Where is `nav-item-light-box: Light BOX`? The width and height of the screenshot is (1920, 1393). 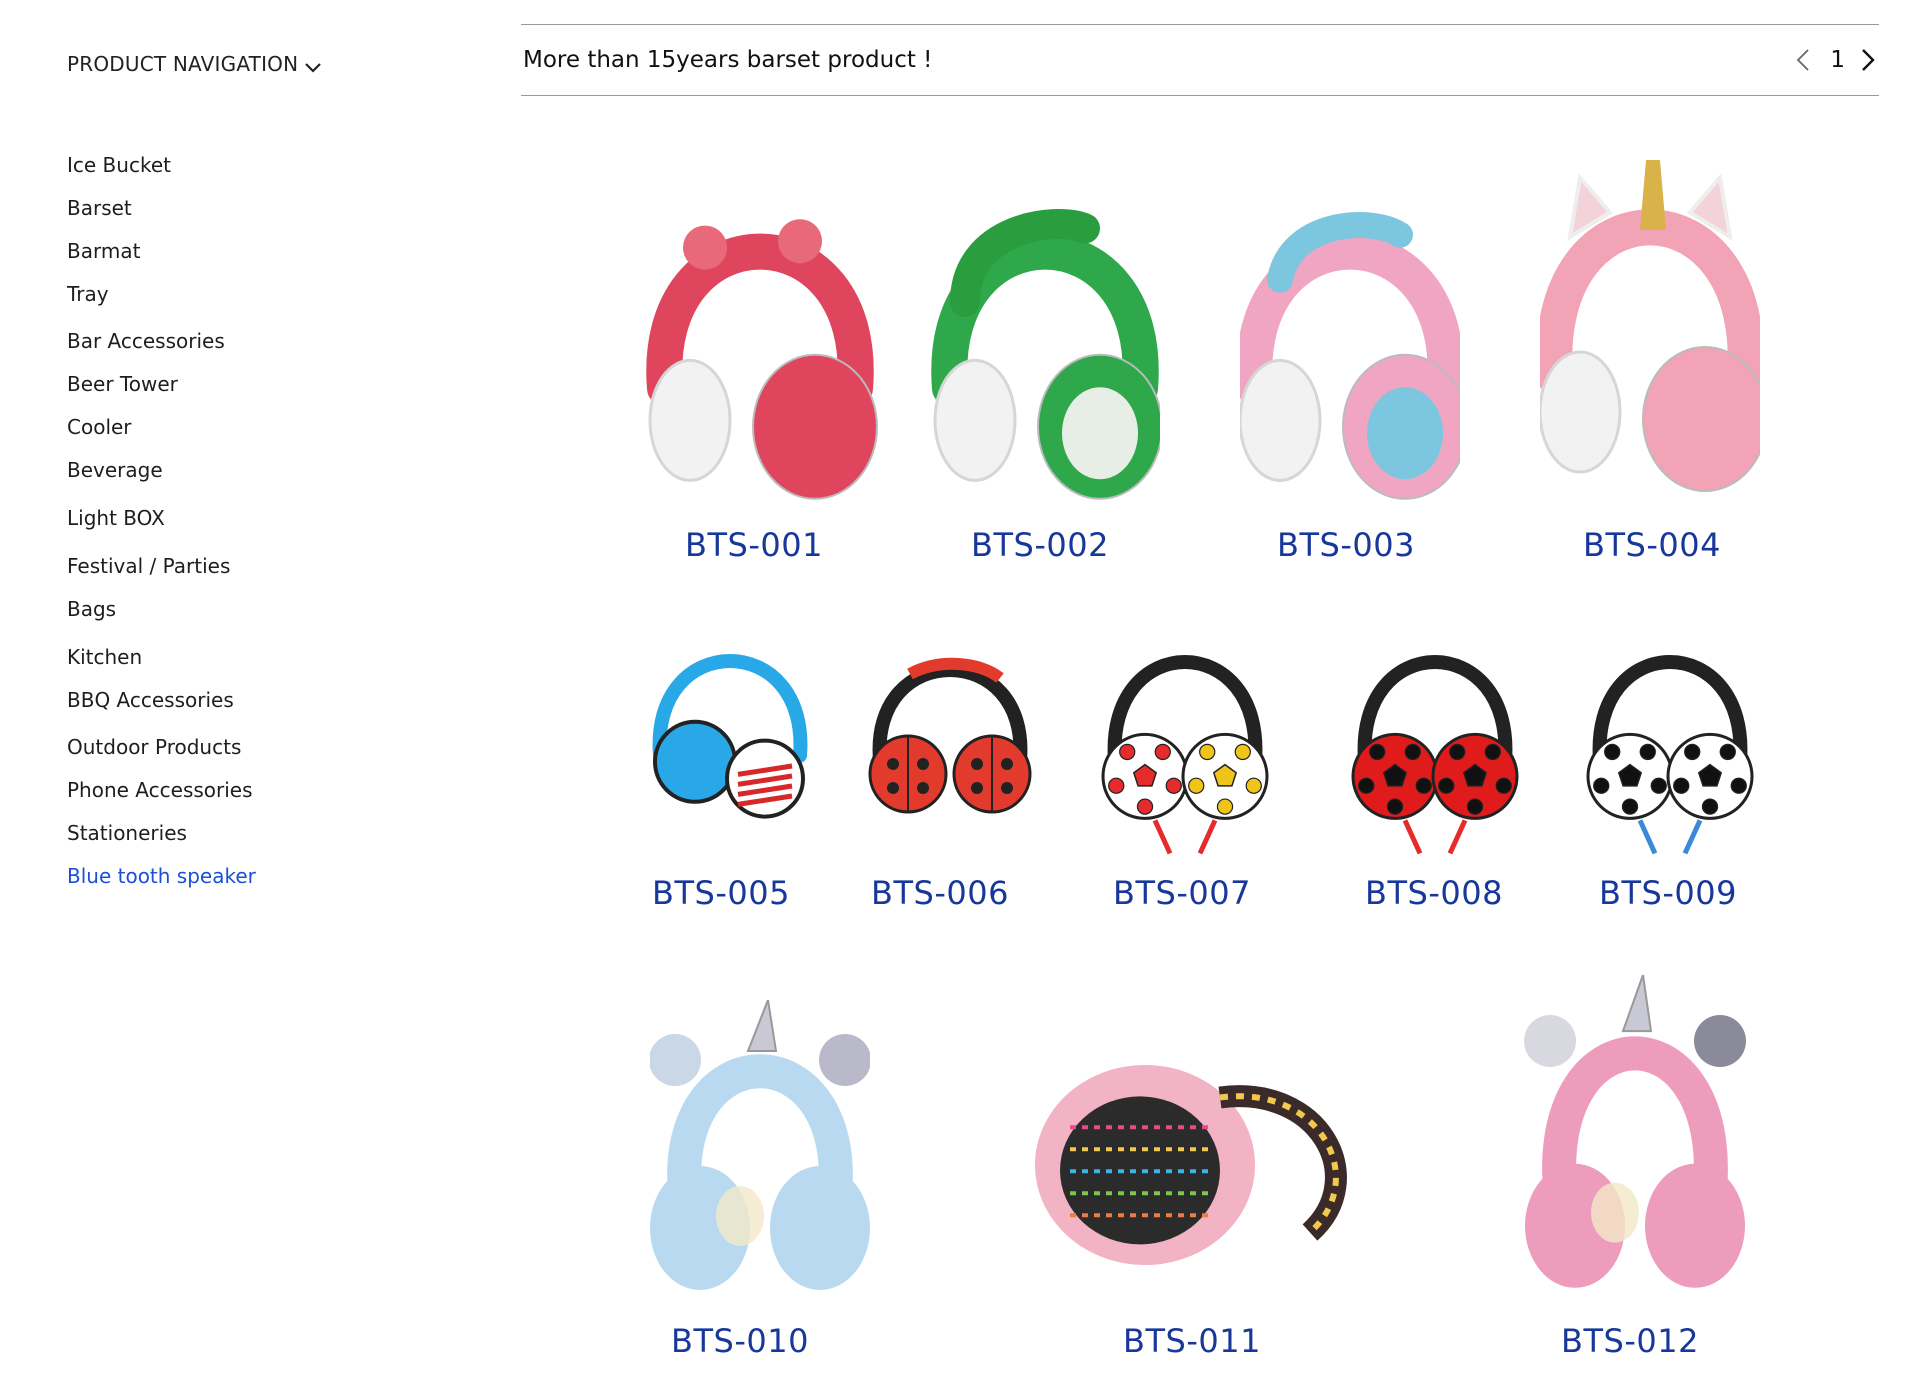 nav-item-light-box: Light BOX is located at coordinates (116, 518).